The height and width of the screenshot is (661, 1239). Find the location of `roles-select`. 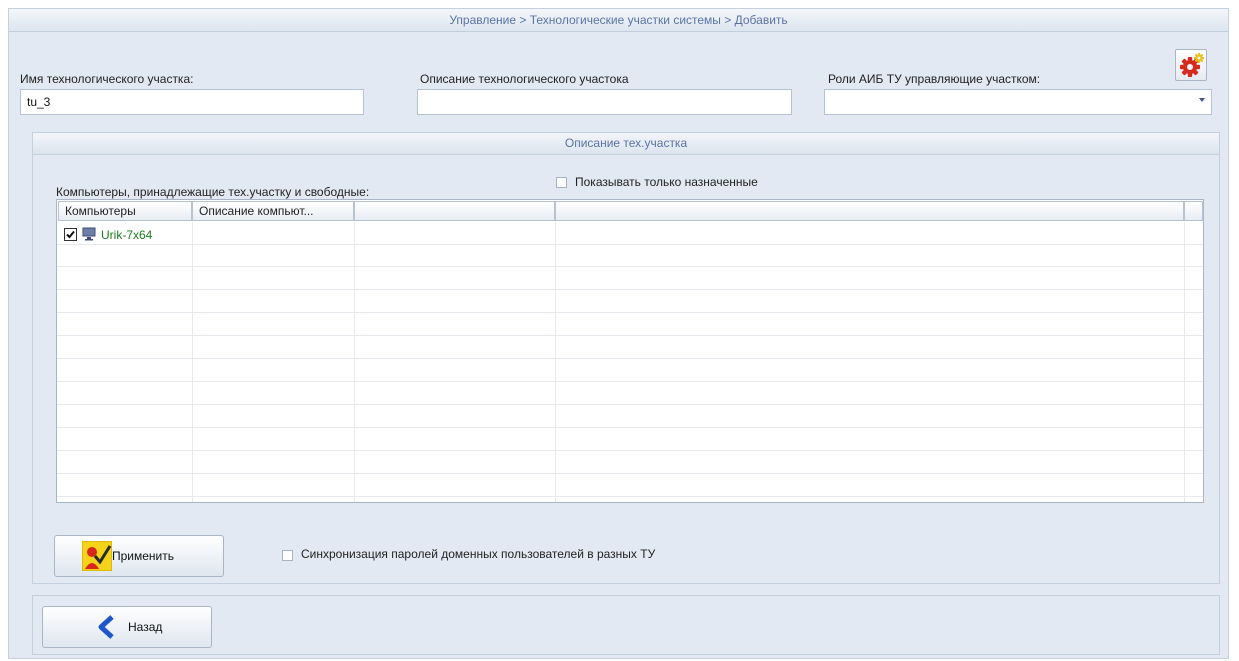

roles-select is located at coordinates (1018, 102).